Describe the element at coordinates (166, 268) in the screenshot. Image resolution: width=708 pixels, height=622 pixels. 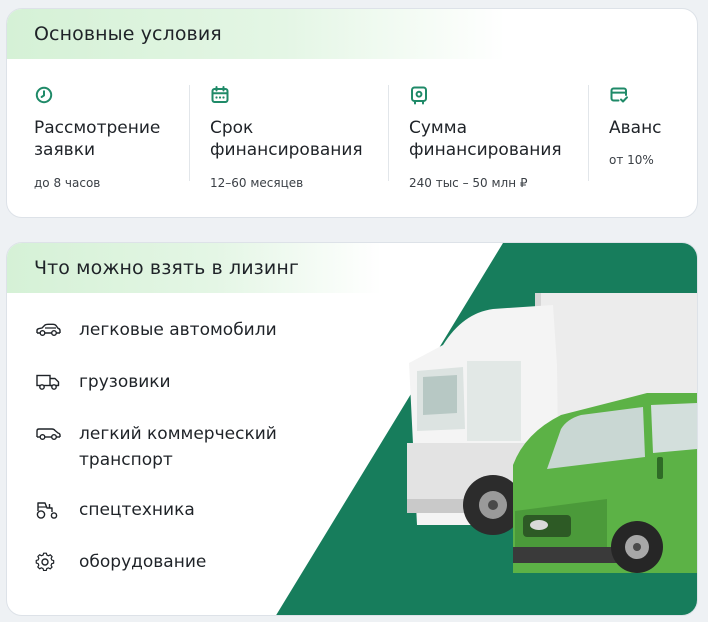
I see `leasing-title: Что можно взять в лизинг` at that location.